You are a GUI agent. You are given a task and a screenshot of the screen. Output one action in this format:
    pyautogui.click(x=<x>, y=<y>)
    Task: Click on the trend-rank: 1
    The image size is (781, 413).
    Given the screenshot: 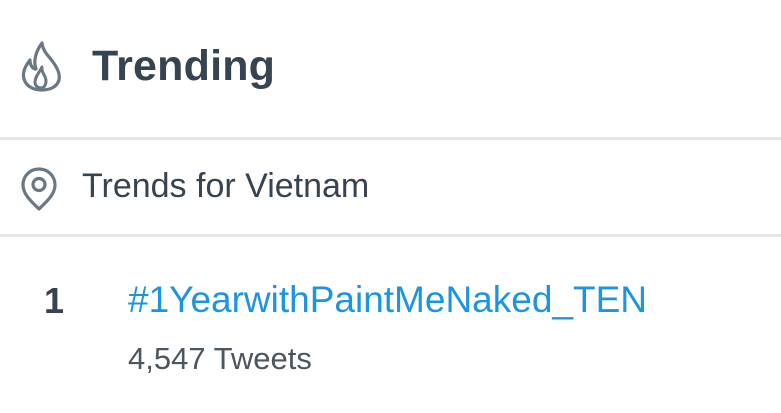 What is the action you would take?
    pyautogui.click(x=54, y=300)
    